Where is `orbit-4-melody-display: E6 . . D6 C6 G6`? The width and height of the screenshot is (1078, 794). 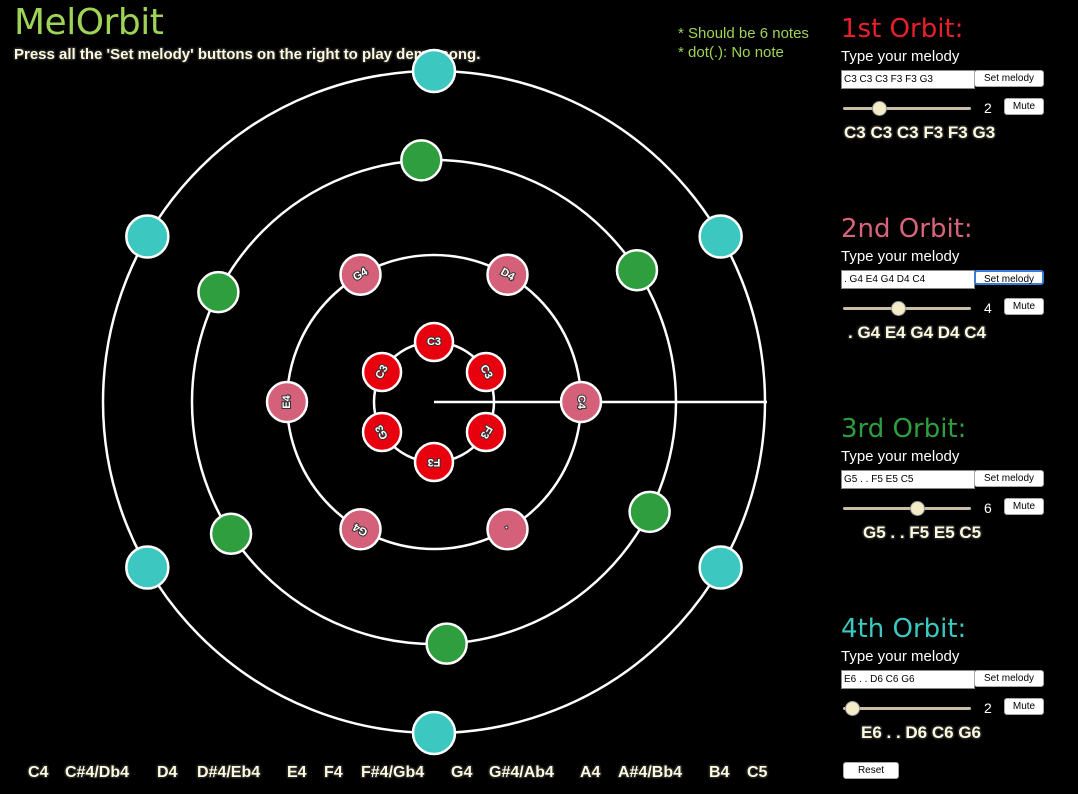
orbit-4-melody-display: E6 . . D6 C6 G6 is located at coordinates (921, 732).